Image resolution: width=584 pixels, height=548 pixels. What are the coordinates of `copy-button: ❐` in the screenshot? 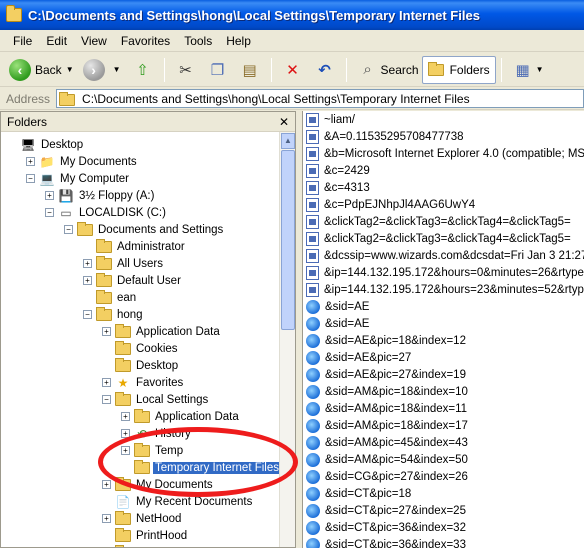 It's located at (218, 70).